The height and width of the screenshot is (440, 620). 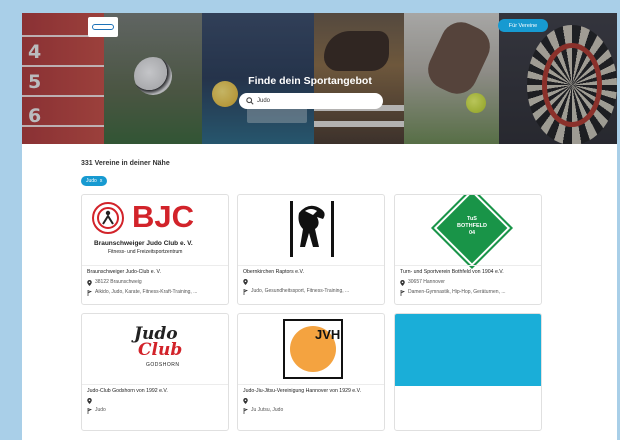 I want to click on for-clubs-button: Für Vereine, so click(x=523, y=25).